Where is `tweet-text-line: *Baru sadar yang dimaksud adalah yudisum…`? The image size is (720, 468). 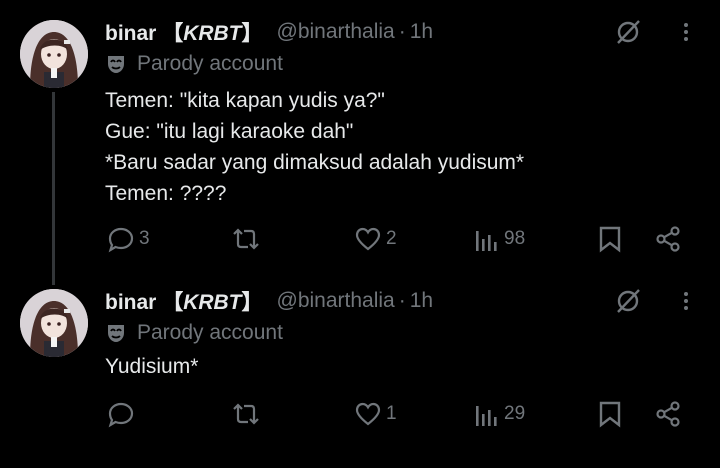
tweet-text-line: *Baru sadar yang dimaksud adalah yudisum… is located at coordinates (315, 162).